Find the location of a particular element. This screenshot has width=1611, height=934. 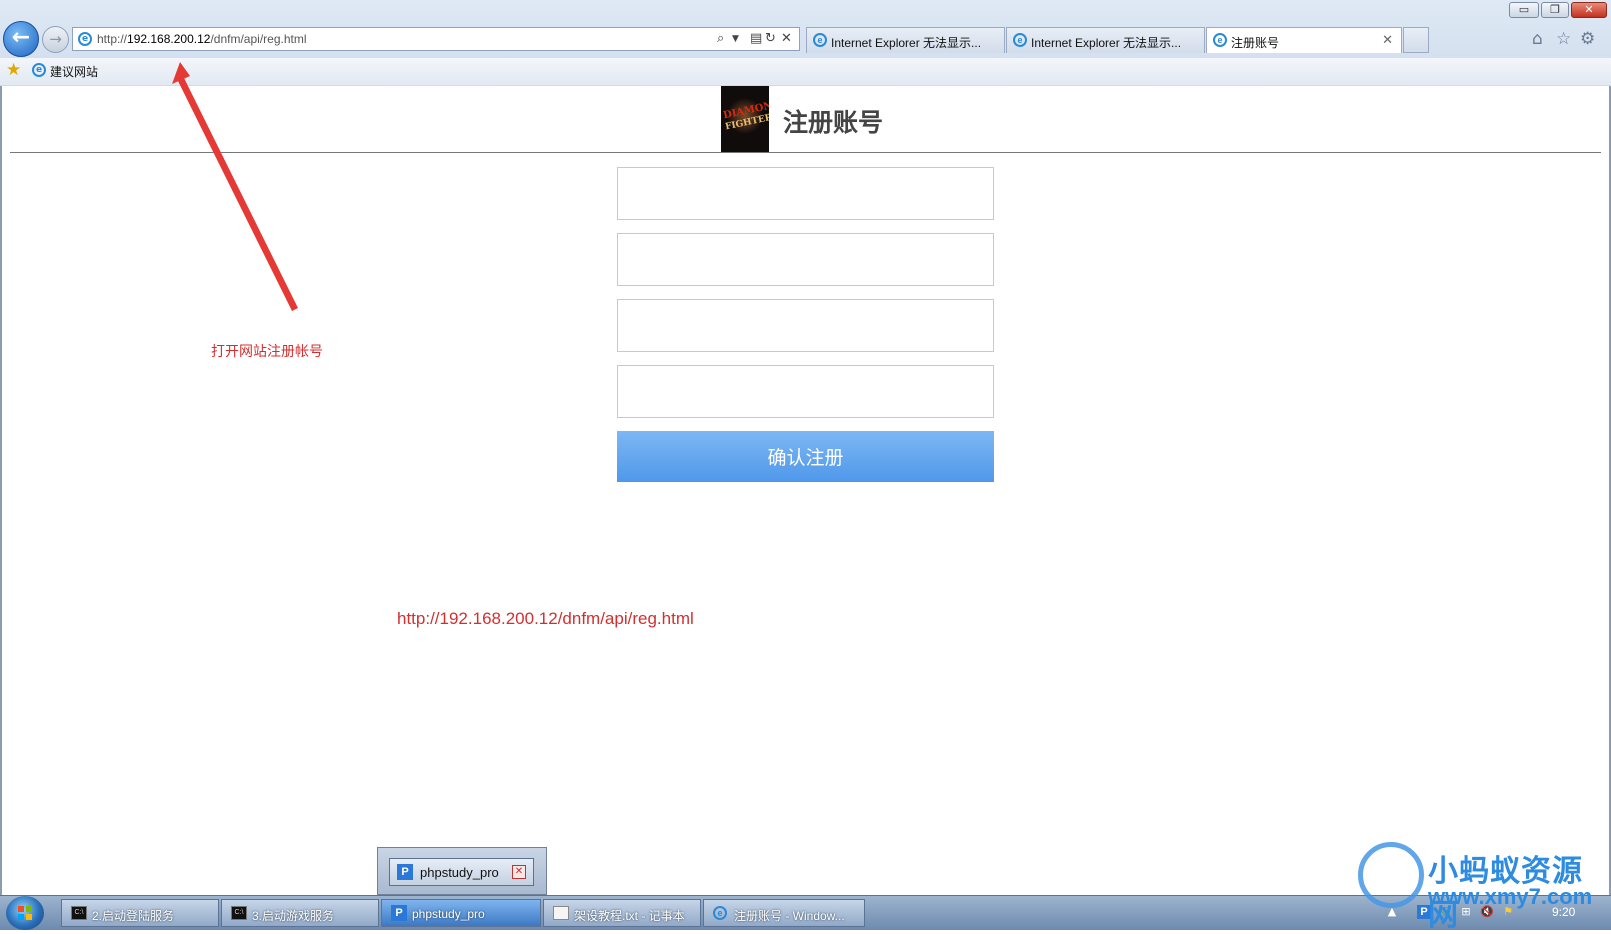

task-label: 2.启动登陆服务 is located at coordinates (133, 916).